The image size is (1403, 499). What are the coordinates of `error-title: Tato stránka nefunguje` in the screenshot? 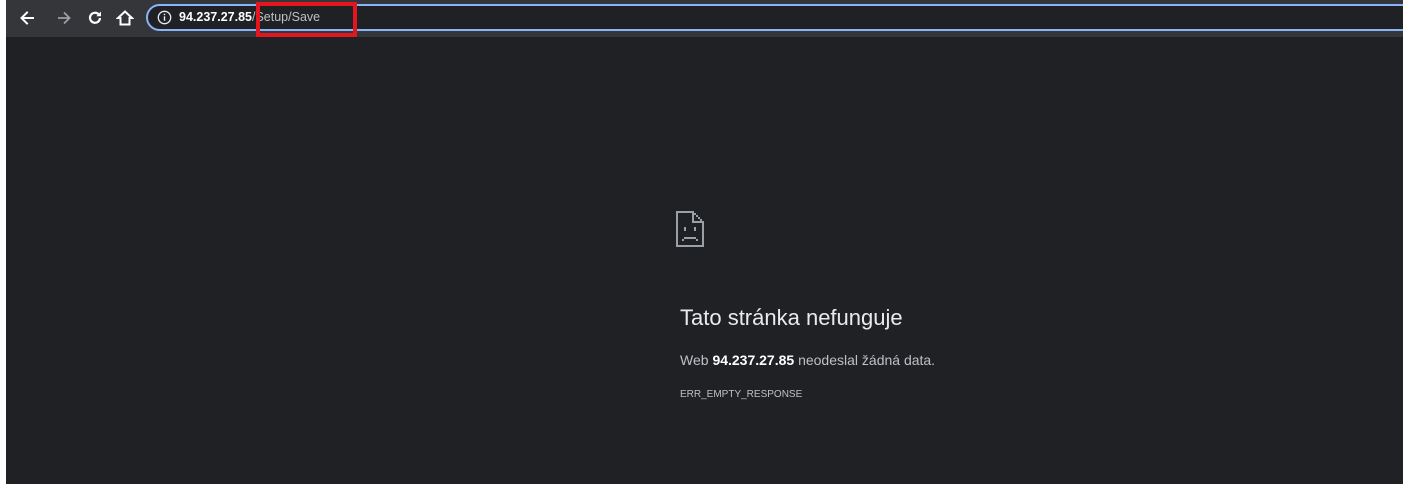 It's located at (791, 317).